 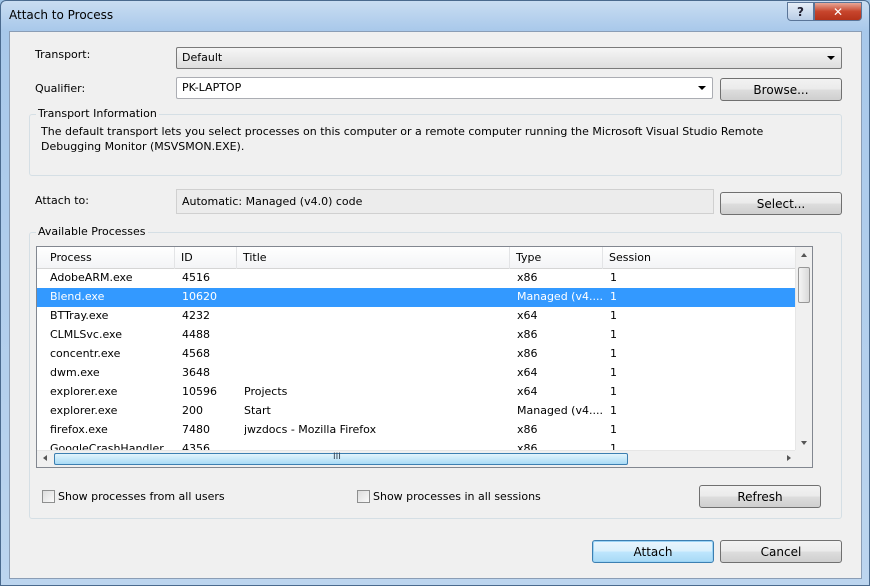 I want to click on cell-title: Projects, so click(x=266, y=391).